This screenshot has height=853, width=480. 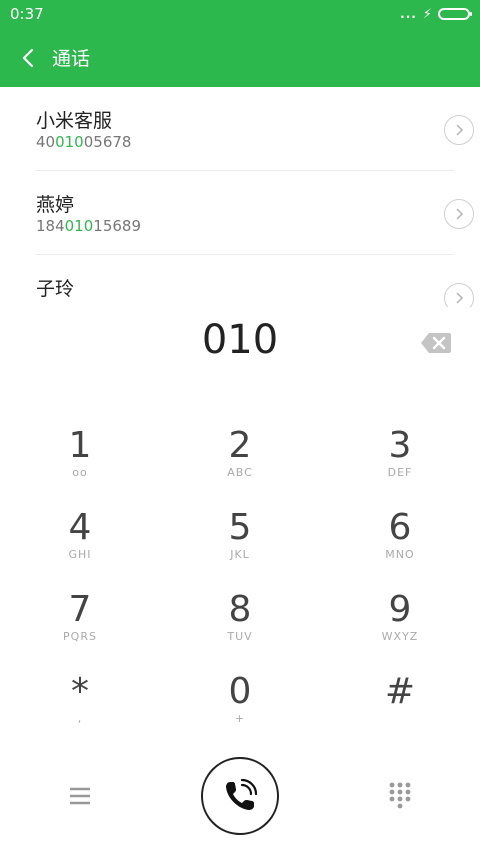 I want to click on status-time: 0:37, so click(x=27, y=14).